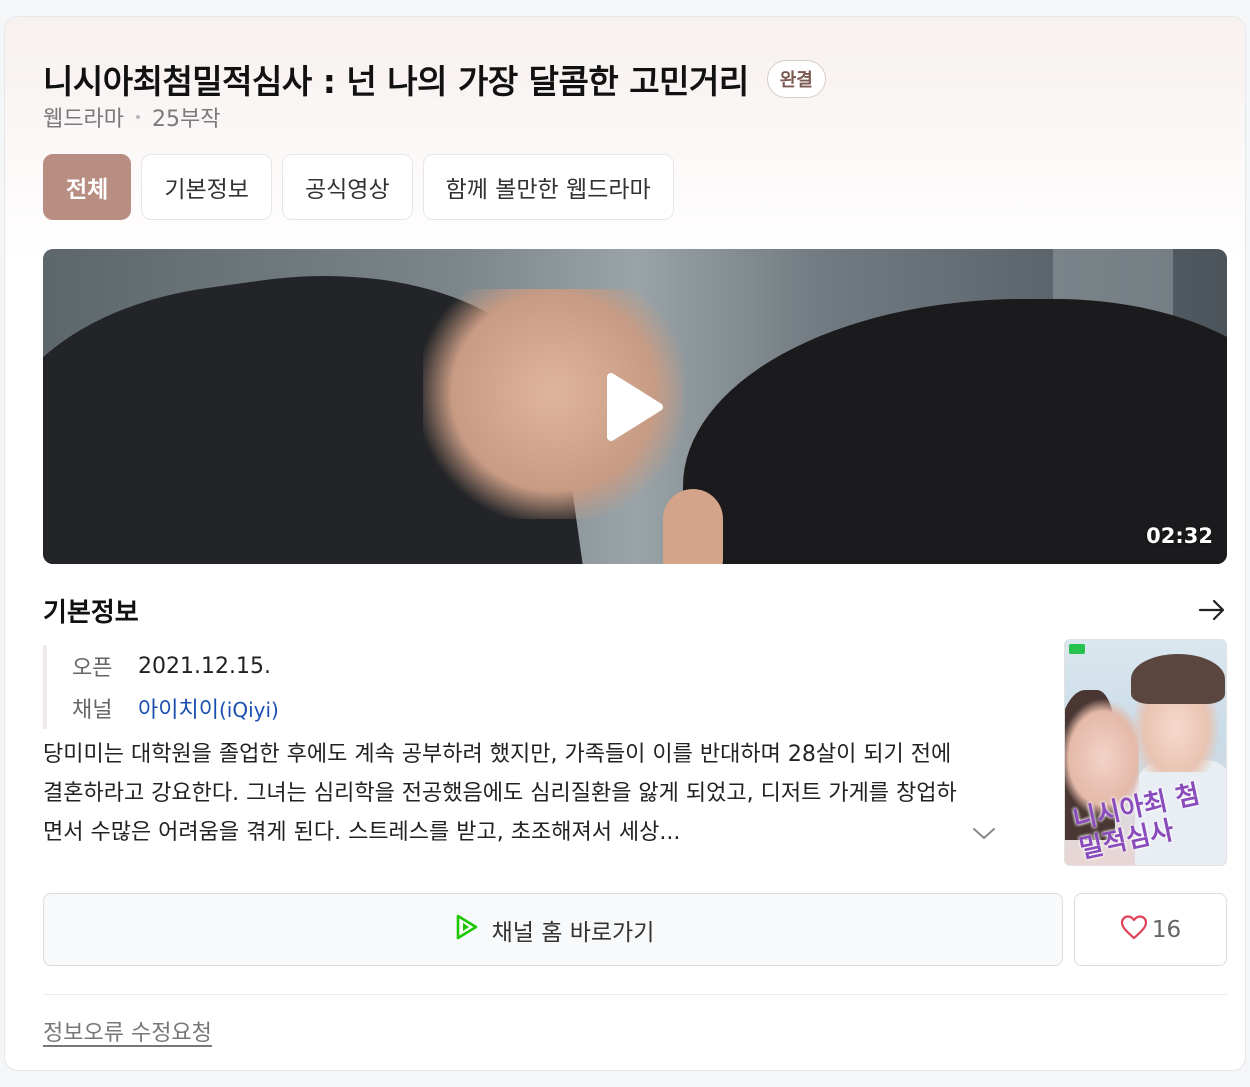  Describe the element at coordinates (693, 526) in the screenshot. I see `video-scene-hand` at that location.